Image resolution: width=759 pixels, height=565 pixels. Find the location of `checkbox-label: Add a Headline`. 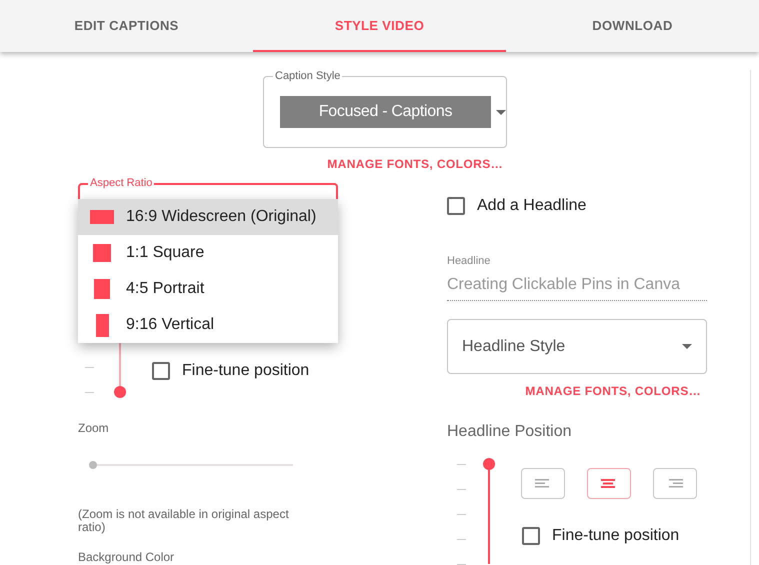

checkbox-label: Add a Headline is located at coordinates (531, 206).